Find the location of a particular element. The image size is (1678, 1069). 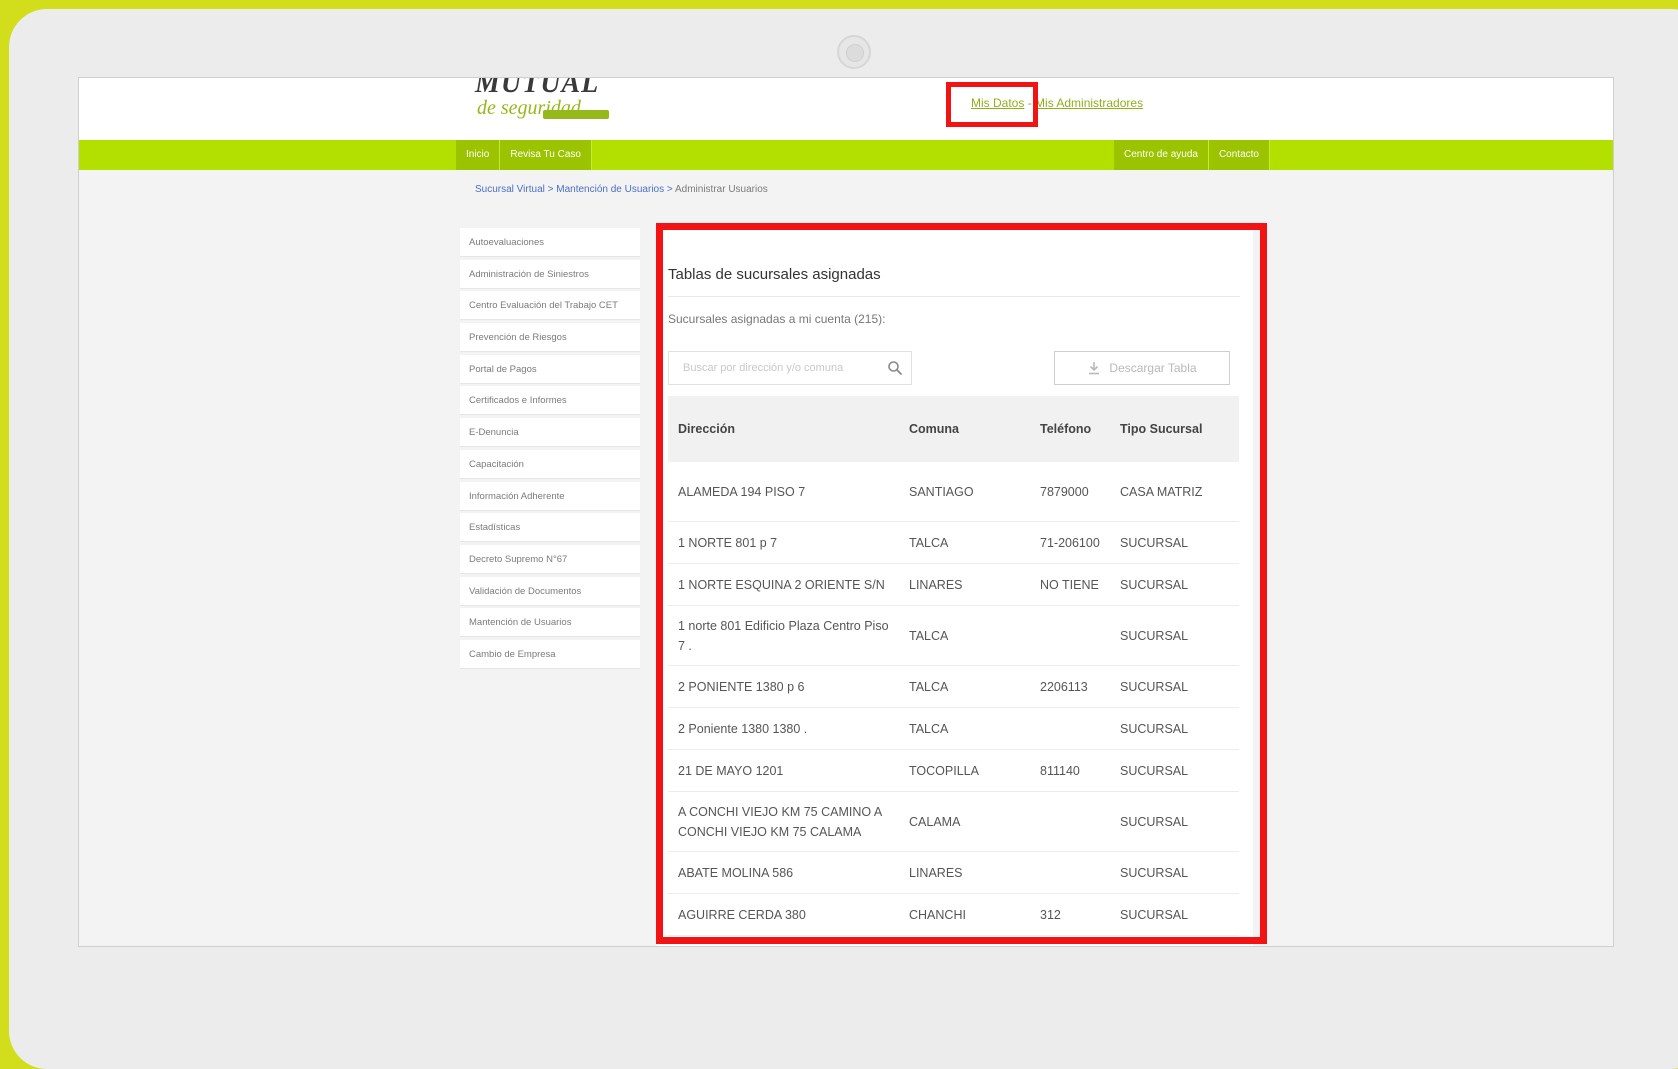

highlight-box-mis-datos is located at coordinates (992, 104).